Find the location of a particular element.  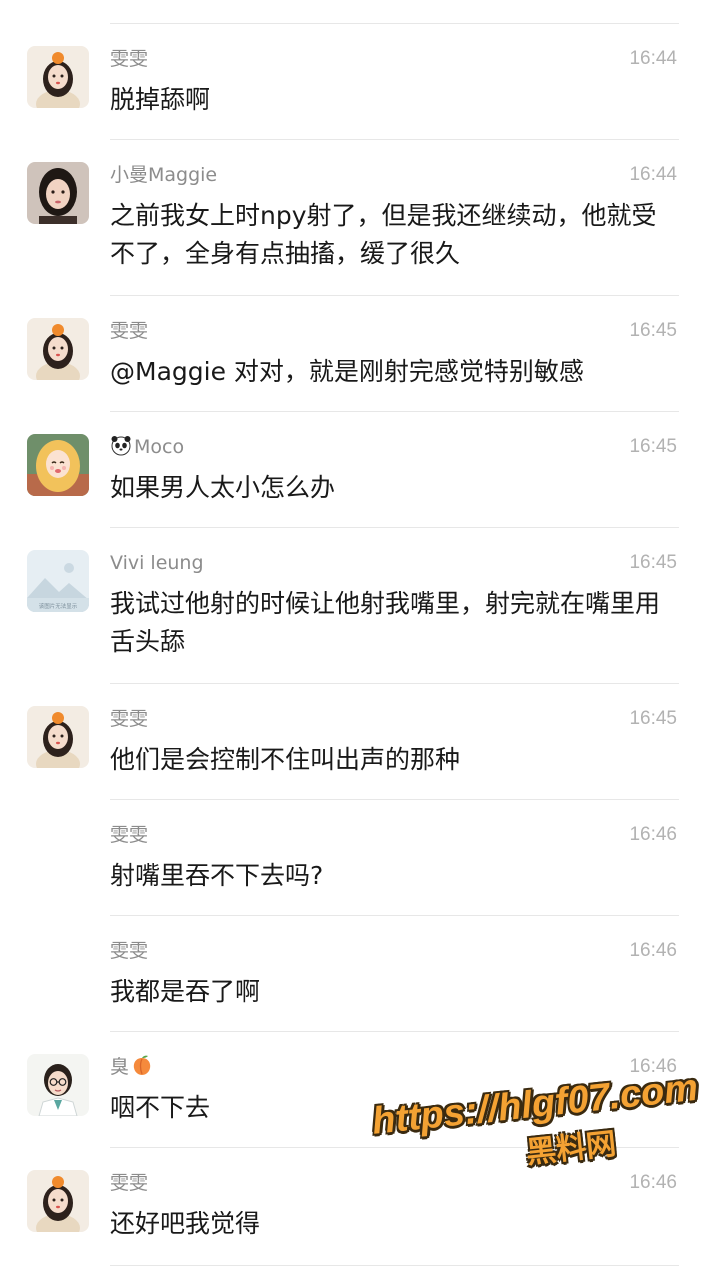

message-text: 还好吧我觉得 is located at coordinates (185, 1223).